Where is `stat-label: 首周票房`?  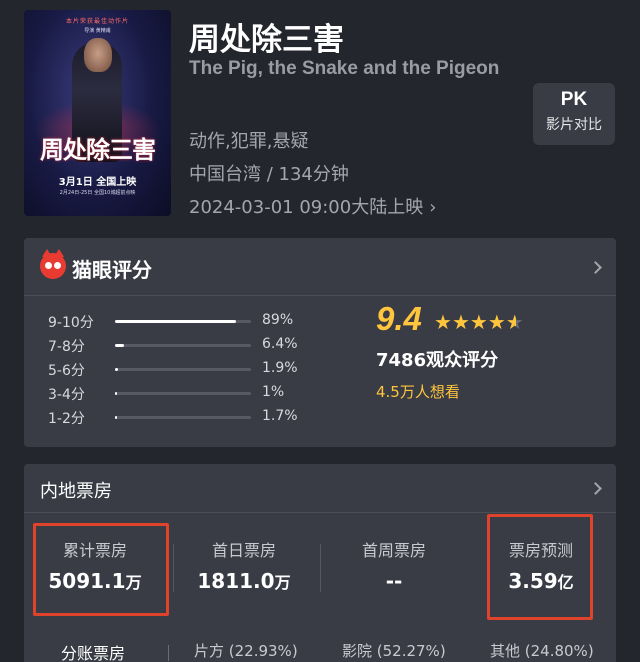 stat-label: 首周票房 is located at coordinates (393, 550).